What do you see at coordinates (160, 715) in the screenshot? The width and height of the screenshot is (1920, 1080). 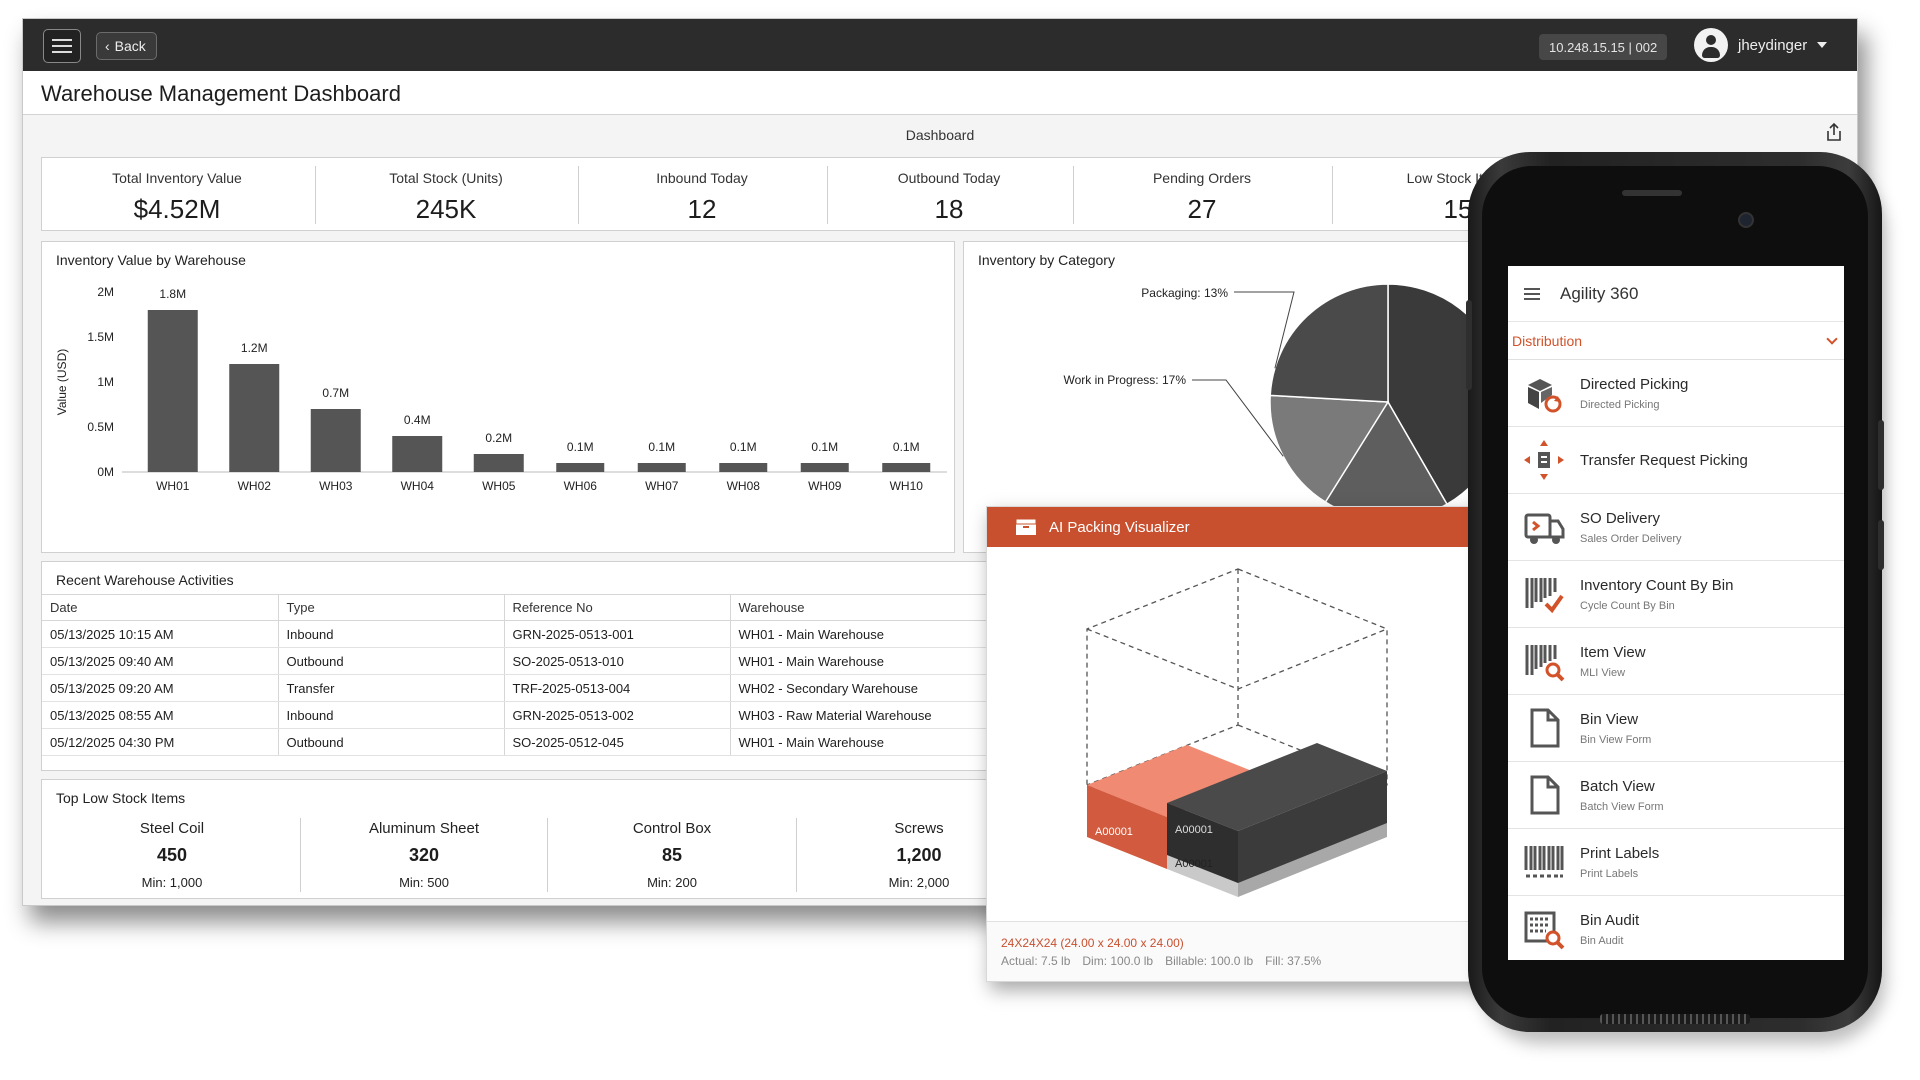 I see `cell-date: 05/13/2025 08:55 AM` at bounding box center [160, 715].